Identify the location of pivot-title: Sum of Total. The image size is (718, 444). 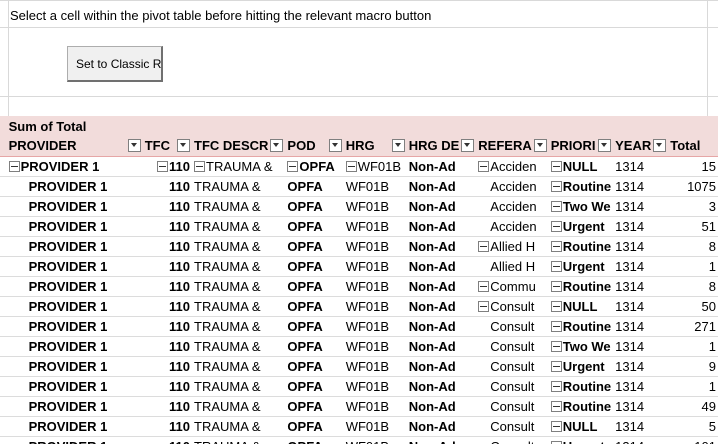
(74, 126).